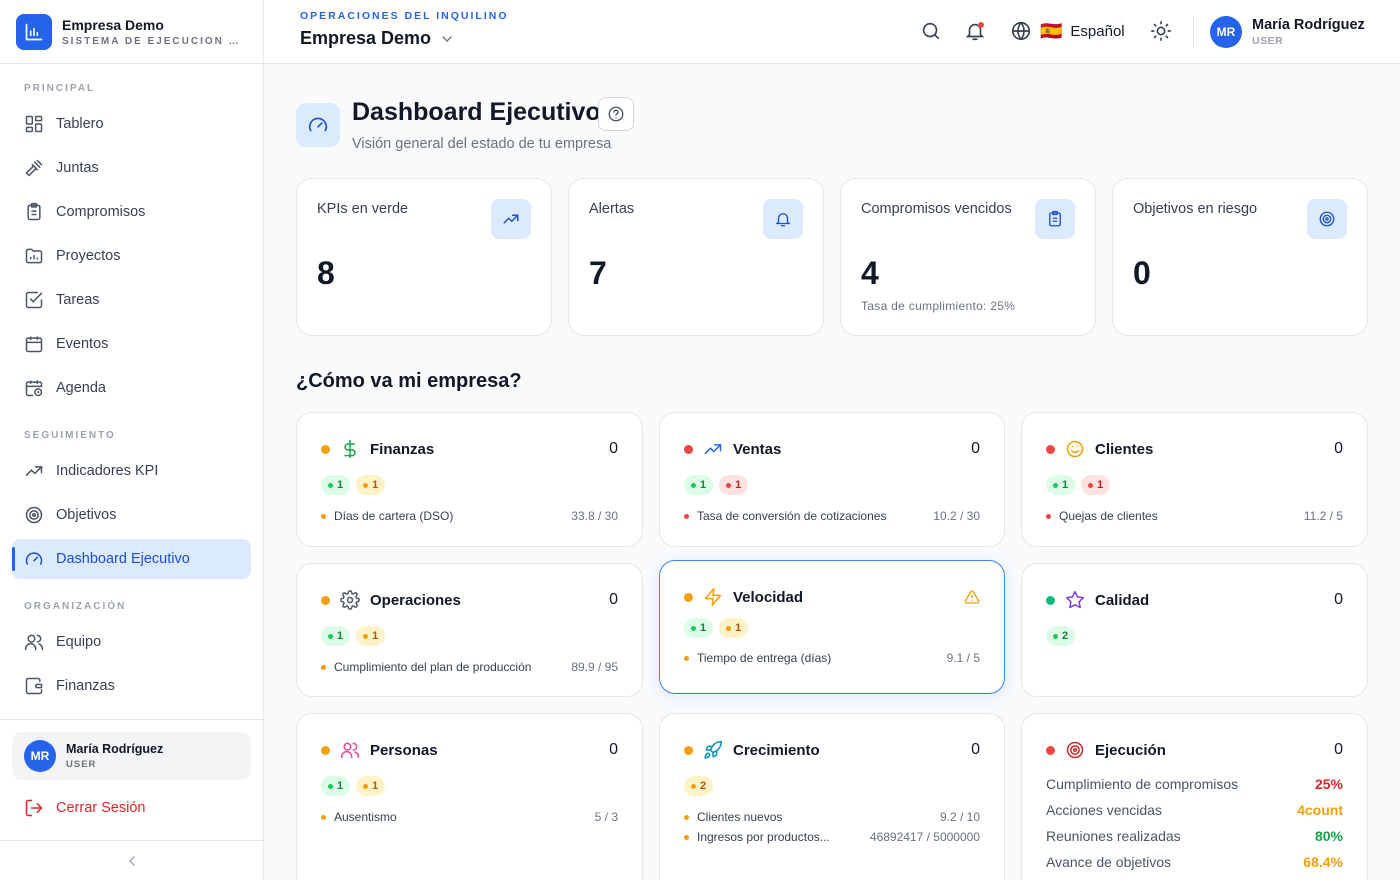 The height and width of the screenshot is (880, 1400). What do you see at coordinates (832, 817) in the screenshot?
I see `metric-row: Clientes nuevos 9.2 / 10` at bounding box center [832, 817].